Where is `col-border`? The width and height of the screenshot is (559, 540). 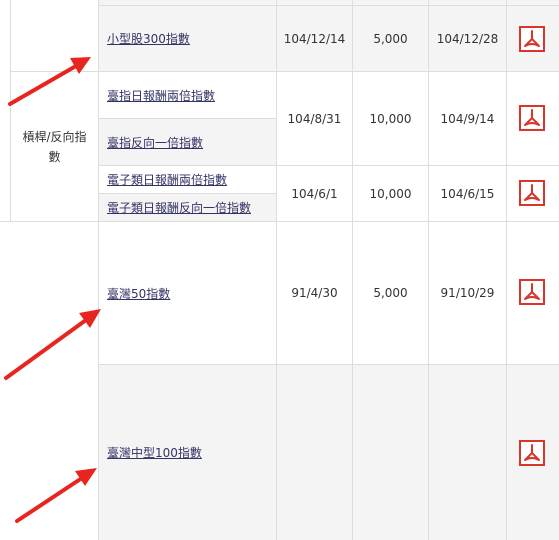 col-border is located at coordinates (506, 270).